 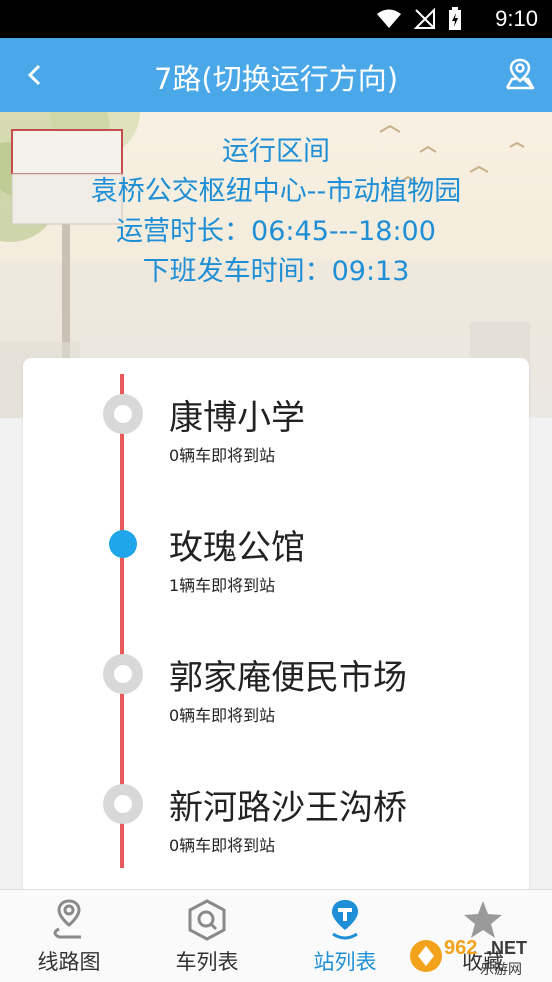 What do you see at coordinates (207, 920) in the screenshot?
I see `bus-list-icon` at bounding box center [207, 920].